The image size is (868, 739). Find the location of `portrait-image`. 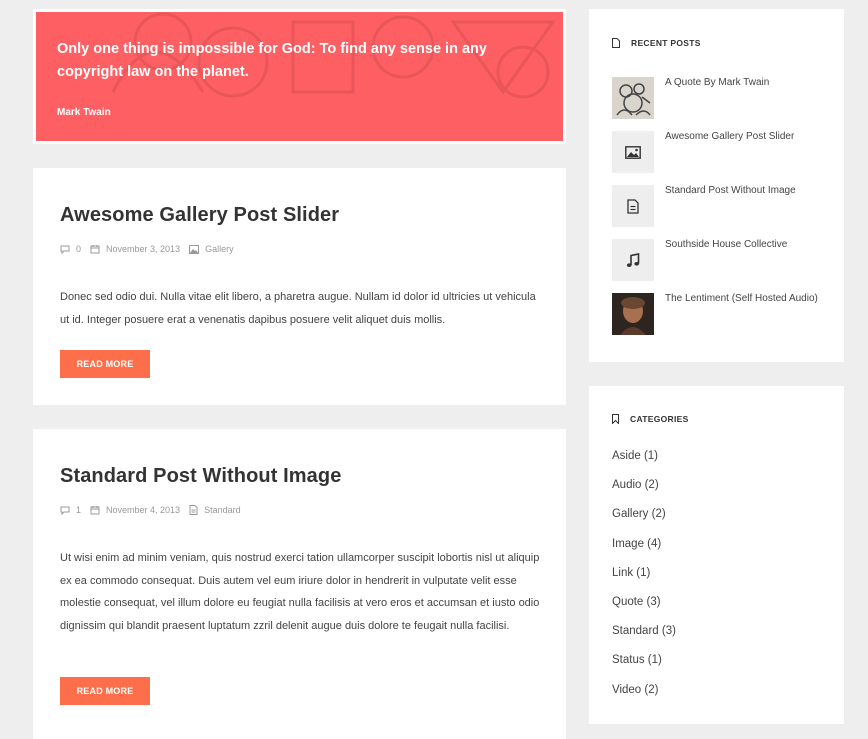

portrait-image is located at coordinates (633, 314).